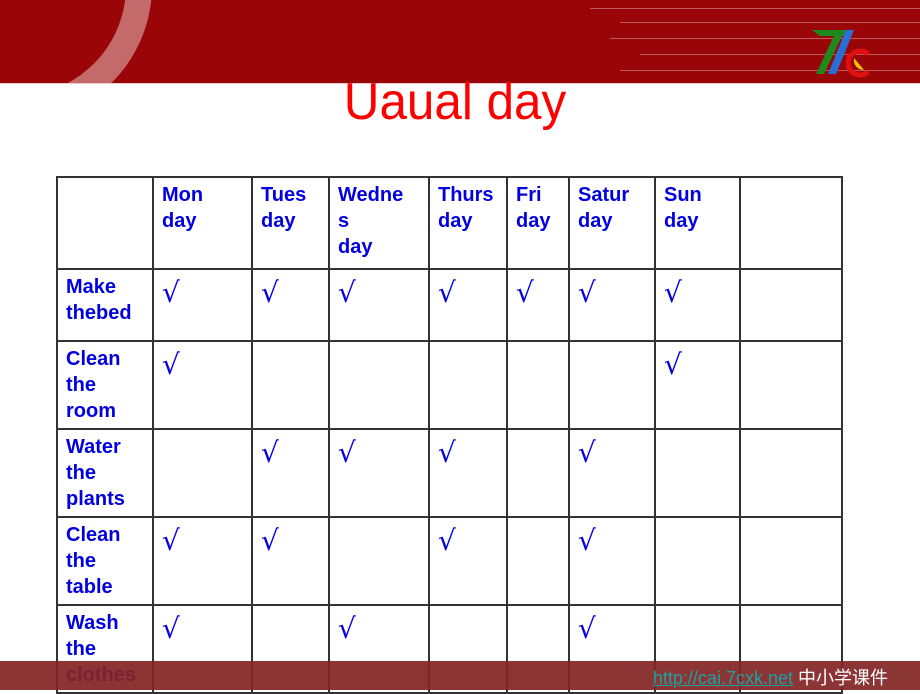  I want to click on header-corner-cell, so click(105, 223).